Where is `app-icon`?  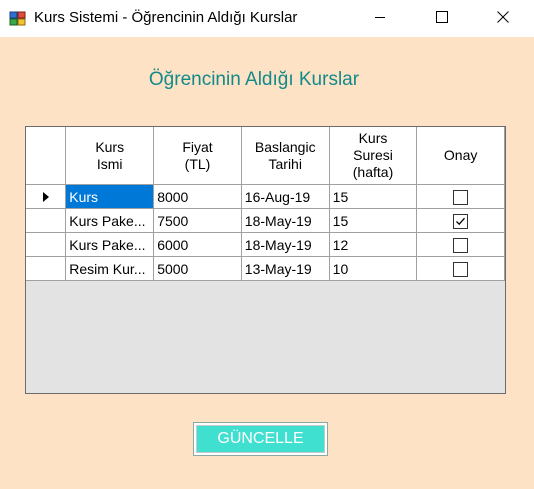 app-icon is located at coordinates (18, 19).